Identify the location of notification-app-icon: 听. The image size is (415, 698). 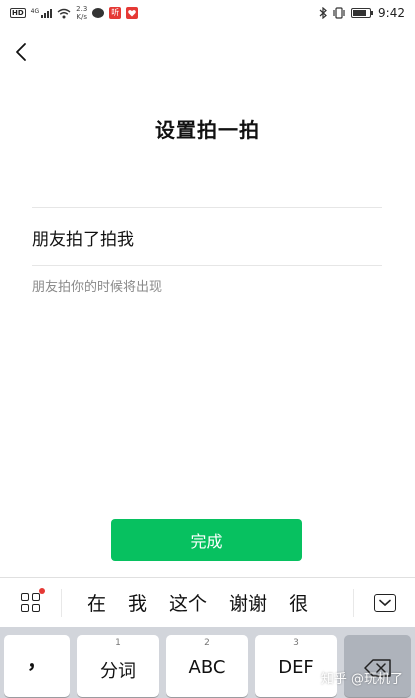
(115, 13).